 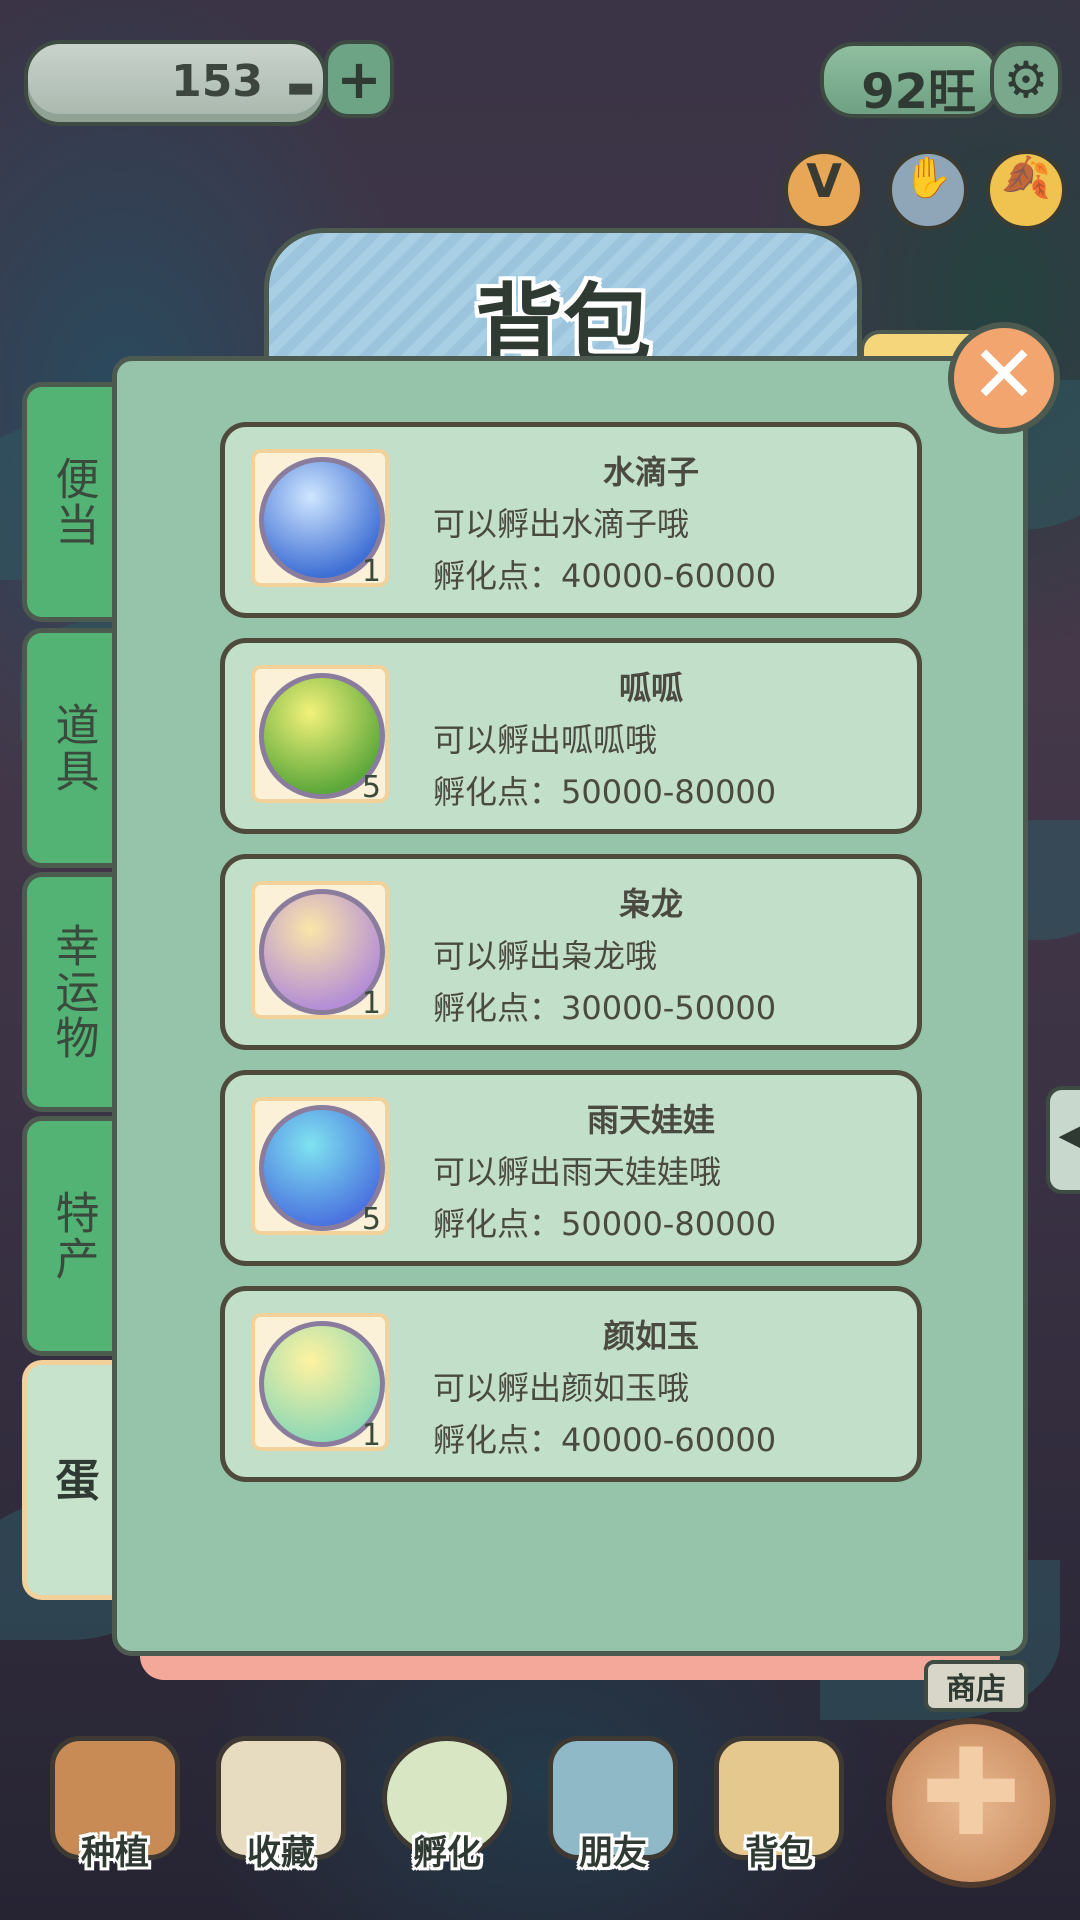 I want to click on item-description: 可以孵出颜如玉哦, so click(x=561, y=1388).